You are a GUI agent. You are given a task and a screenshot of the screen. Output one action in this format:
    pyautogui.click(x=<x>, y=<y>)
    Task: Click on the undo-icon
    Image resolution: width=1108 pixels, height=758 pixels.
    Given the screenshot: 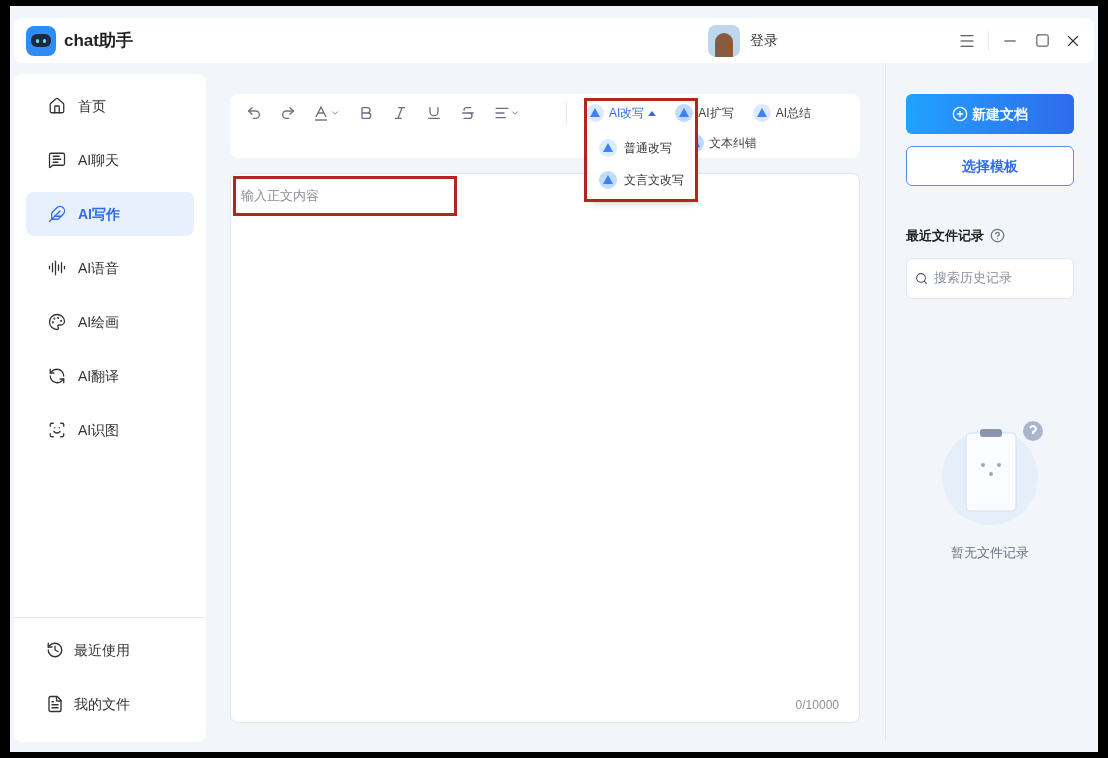 What is the action you would take?
    pyautogui.click(x=254, y=113)
    